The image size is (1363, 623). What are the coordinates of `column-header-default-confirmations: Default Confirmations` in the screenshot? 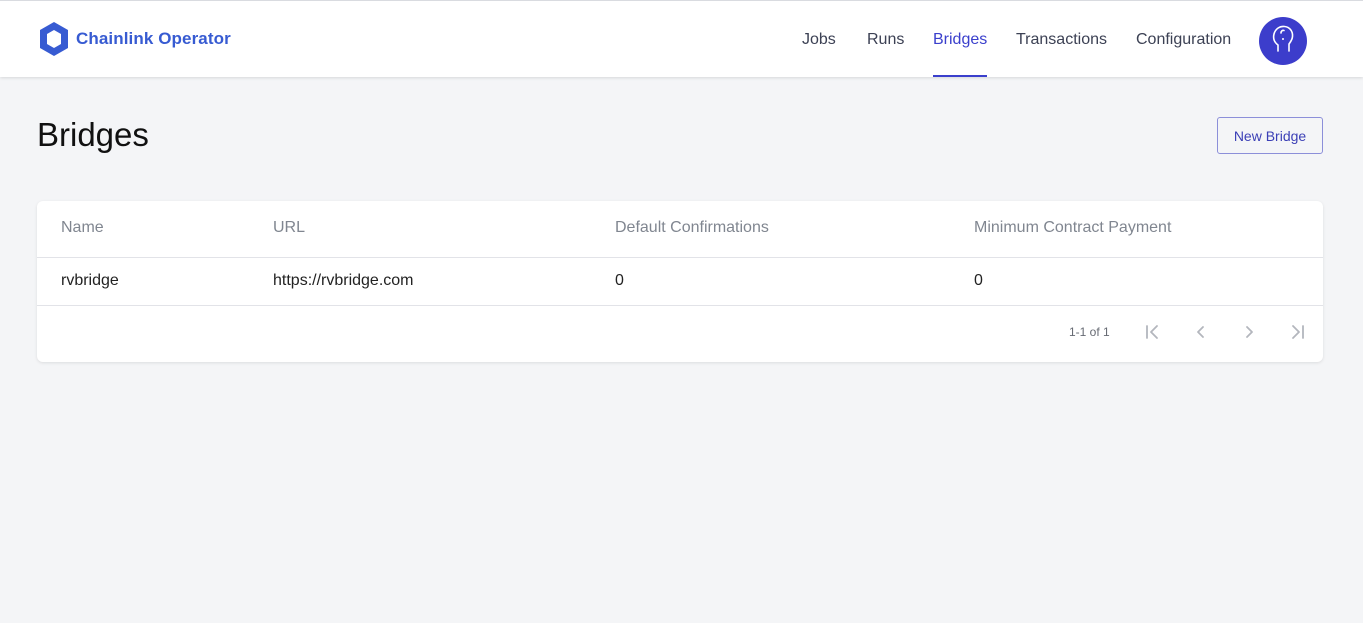 It's located at (692, 227).